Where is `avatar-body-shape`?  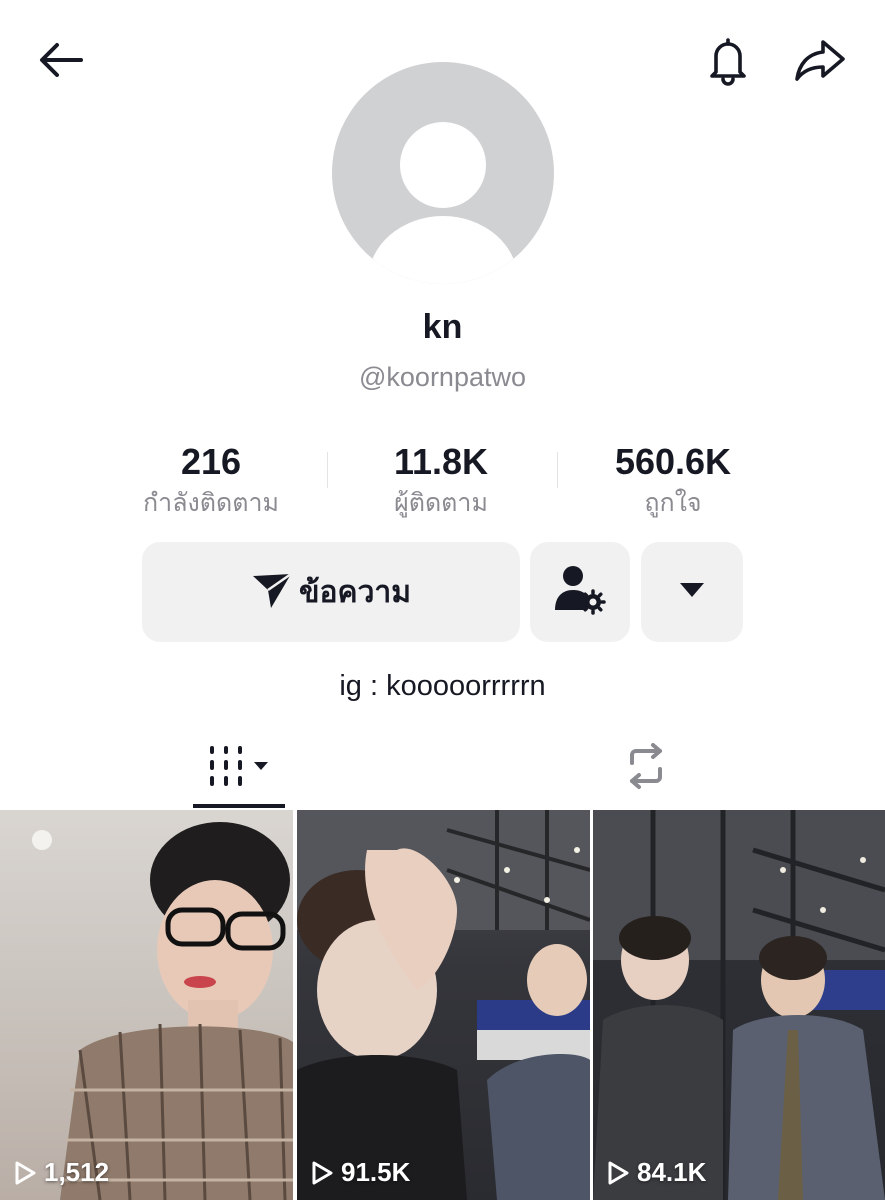
avatar-body-shape is located at coordinates (443, 250).